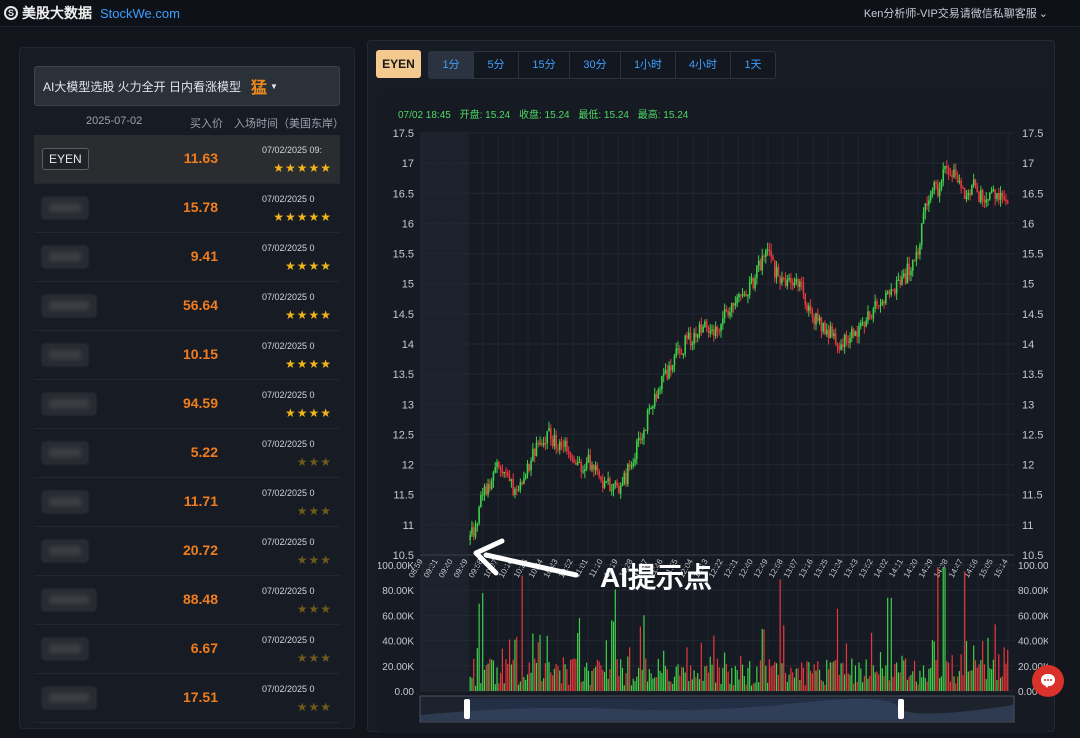 The width and height of the screenshot is (1080, 738). I want to click on price-tick-label-left: 17.5, so click(403, 134).